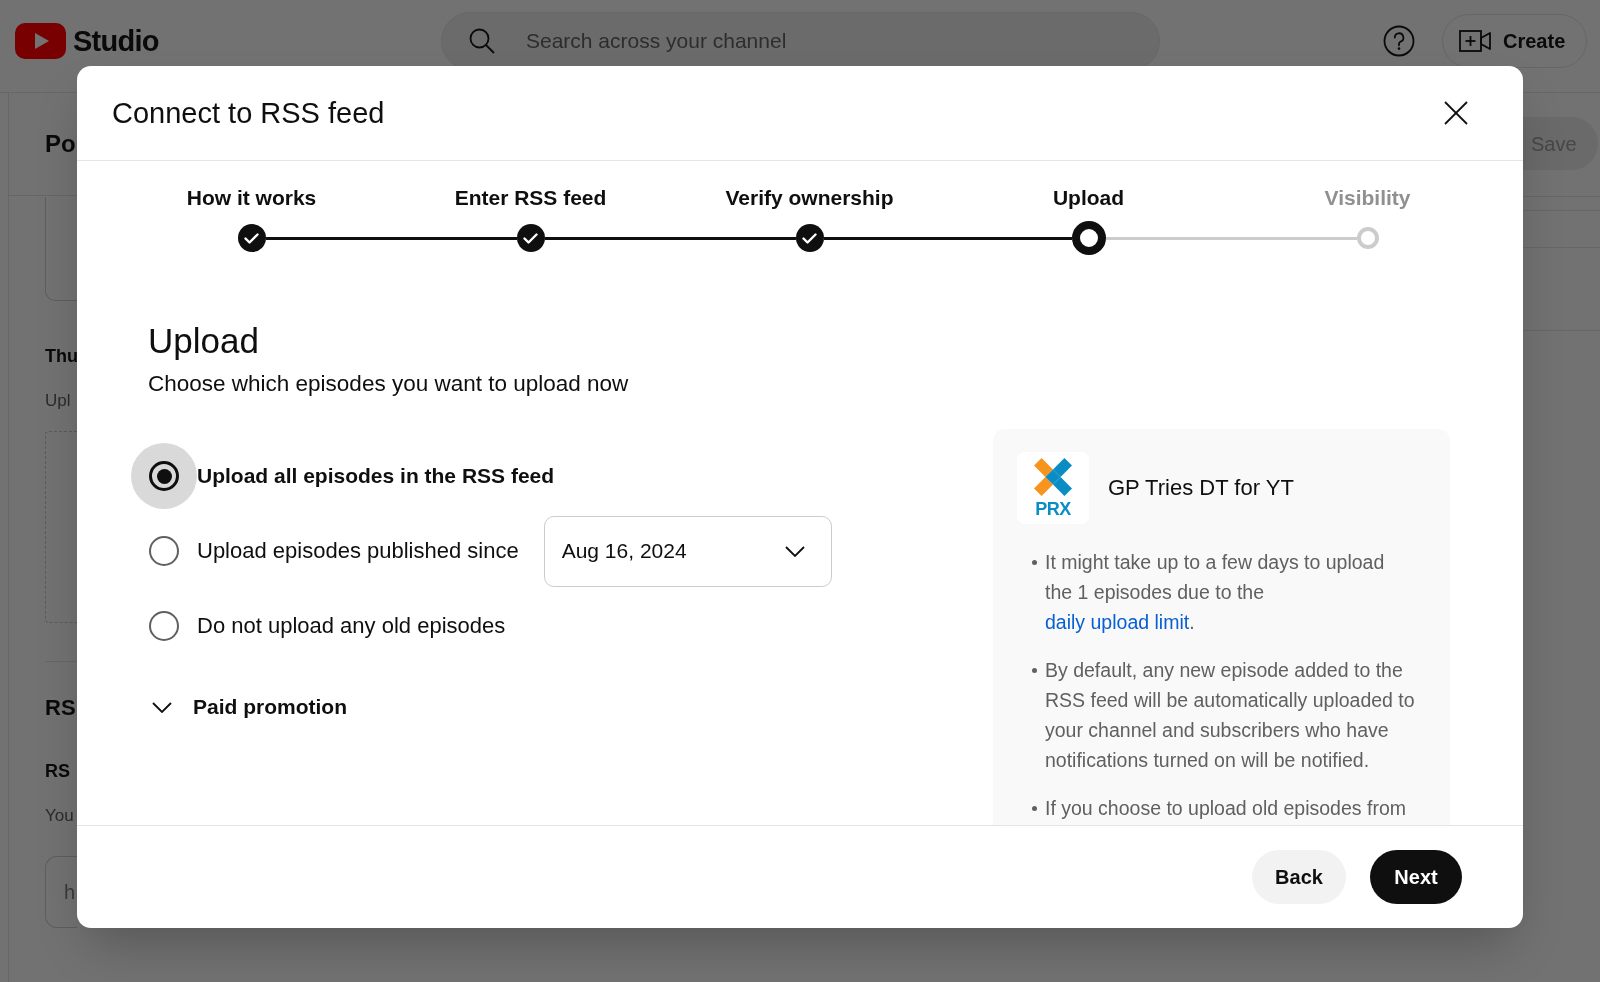  Describe the element at coordinates (1230, 715) in the screenshot. I see `bullet-text: By default, any new episode added to the RSS feed will be automatically uploaded to your channel and subscribers who have notifications turned on will be notified.` at that location.